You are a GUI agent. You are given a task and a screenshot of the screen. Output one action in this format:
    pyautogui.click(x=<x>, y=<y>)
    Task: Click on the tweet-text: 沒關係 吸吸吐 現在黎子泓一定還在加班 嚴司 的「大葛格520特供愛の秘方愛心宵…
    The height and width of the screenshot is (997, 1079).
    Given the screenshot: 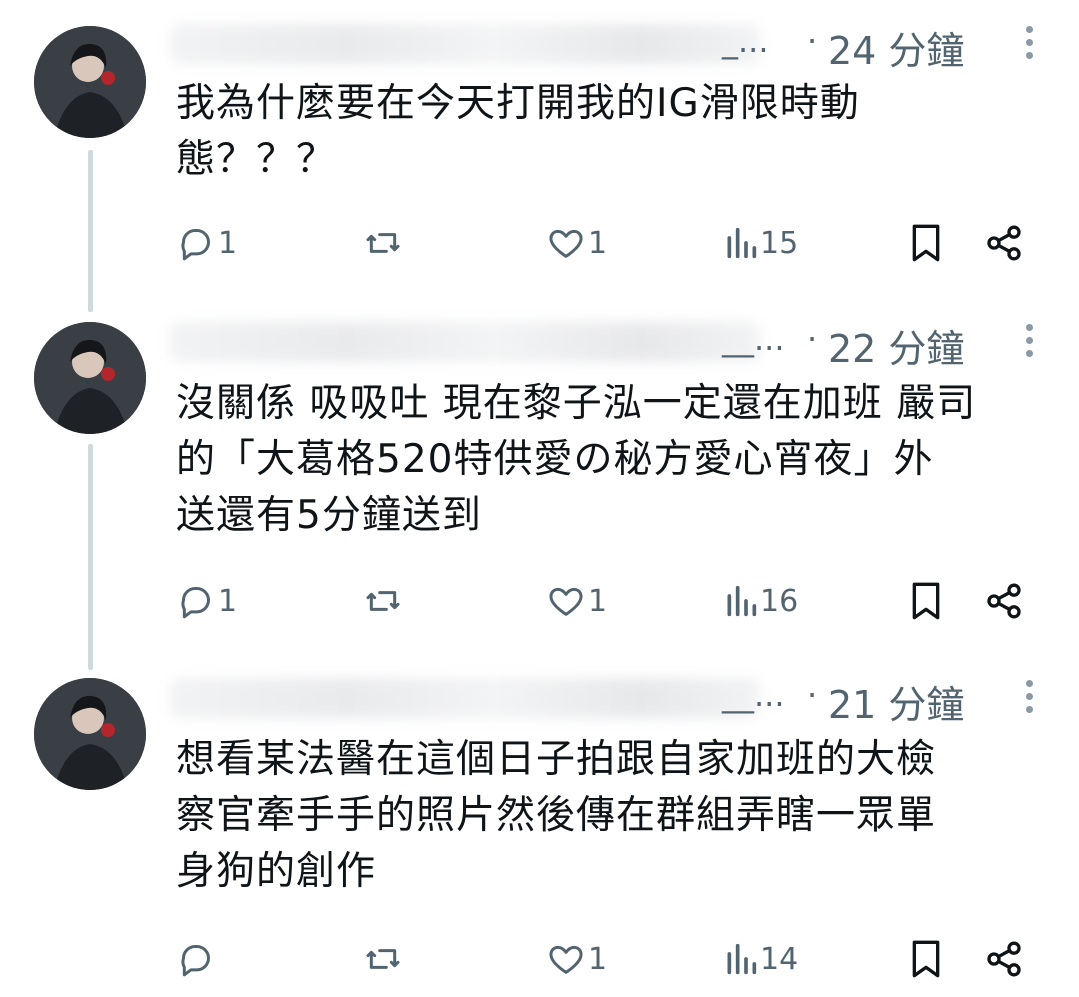 What is the action you would take?
    pyautogui.click(x=606, y=460)
    